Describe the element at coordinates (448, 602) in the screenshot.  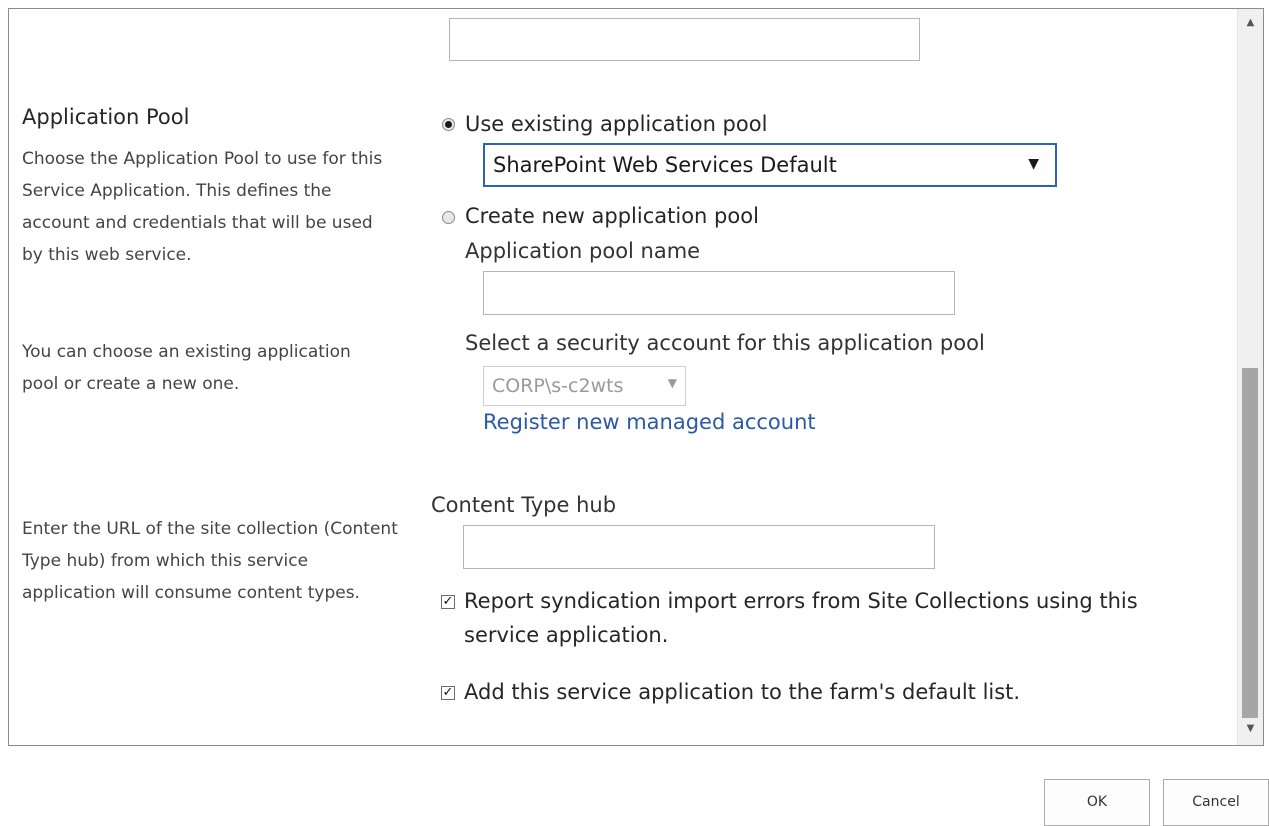
I see `report-errors-checkbox: ✓` at that location.